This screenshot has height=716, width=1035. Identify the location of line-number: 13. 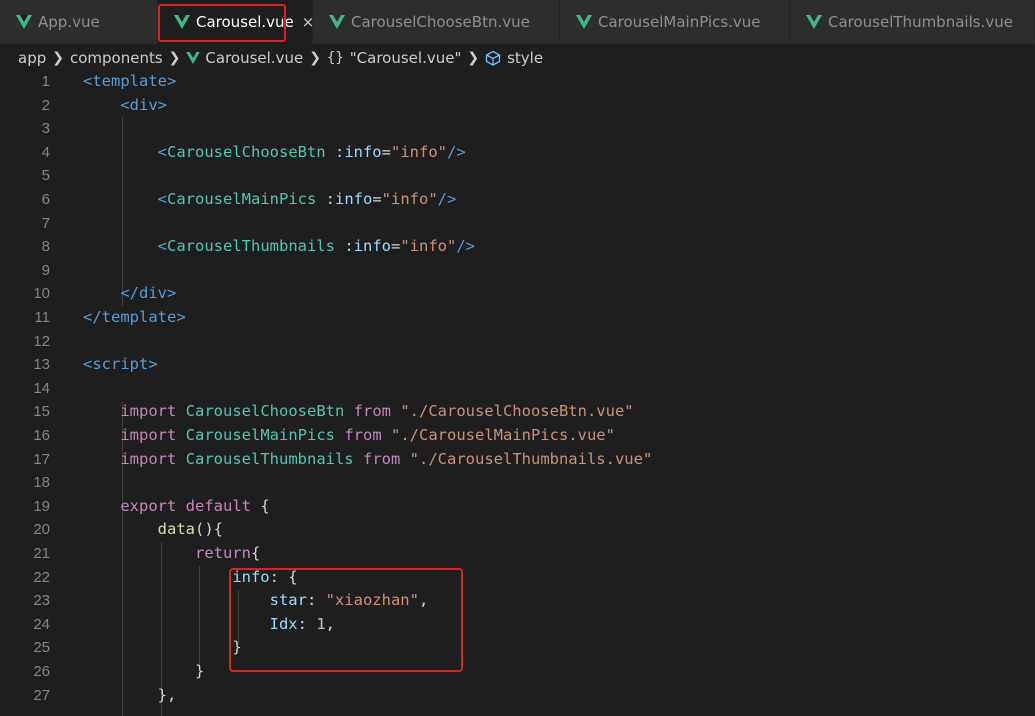
(41, 365).